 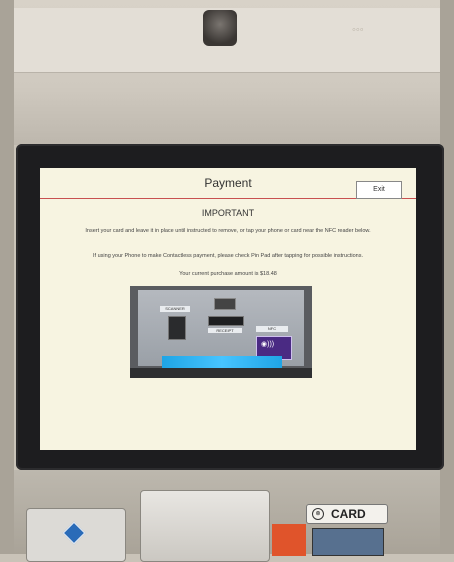 I want to click on important-heading: IMPORTANT, so click(x=228, y=213).